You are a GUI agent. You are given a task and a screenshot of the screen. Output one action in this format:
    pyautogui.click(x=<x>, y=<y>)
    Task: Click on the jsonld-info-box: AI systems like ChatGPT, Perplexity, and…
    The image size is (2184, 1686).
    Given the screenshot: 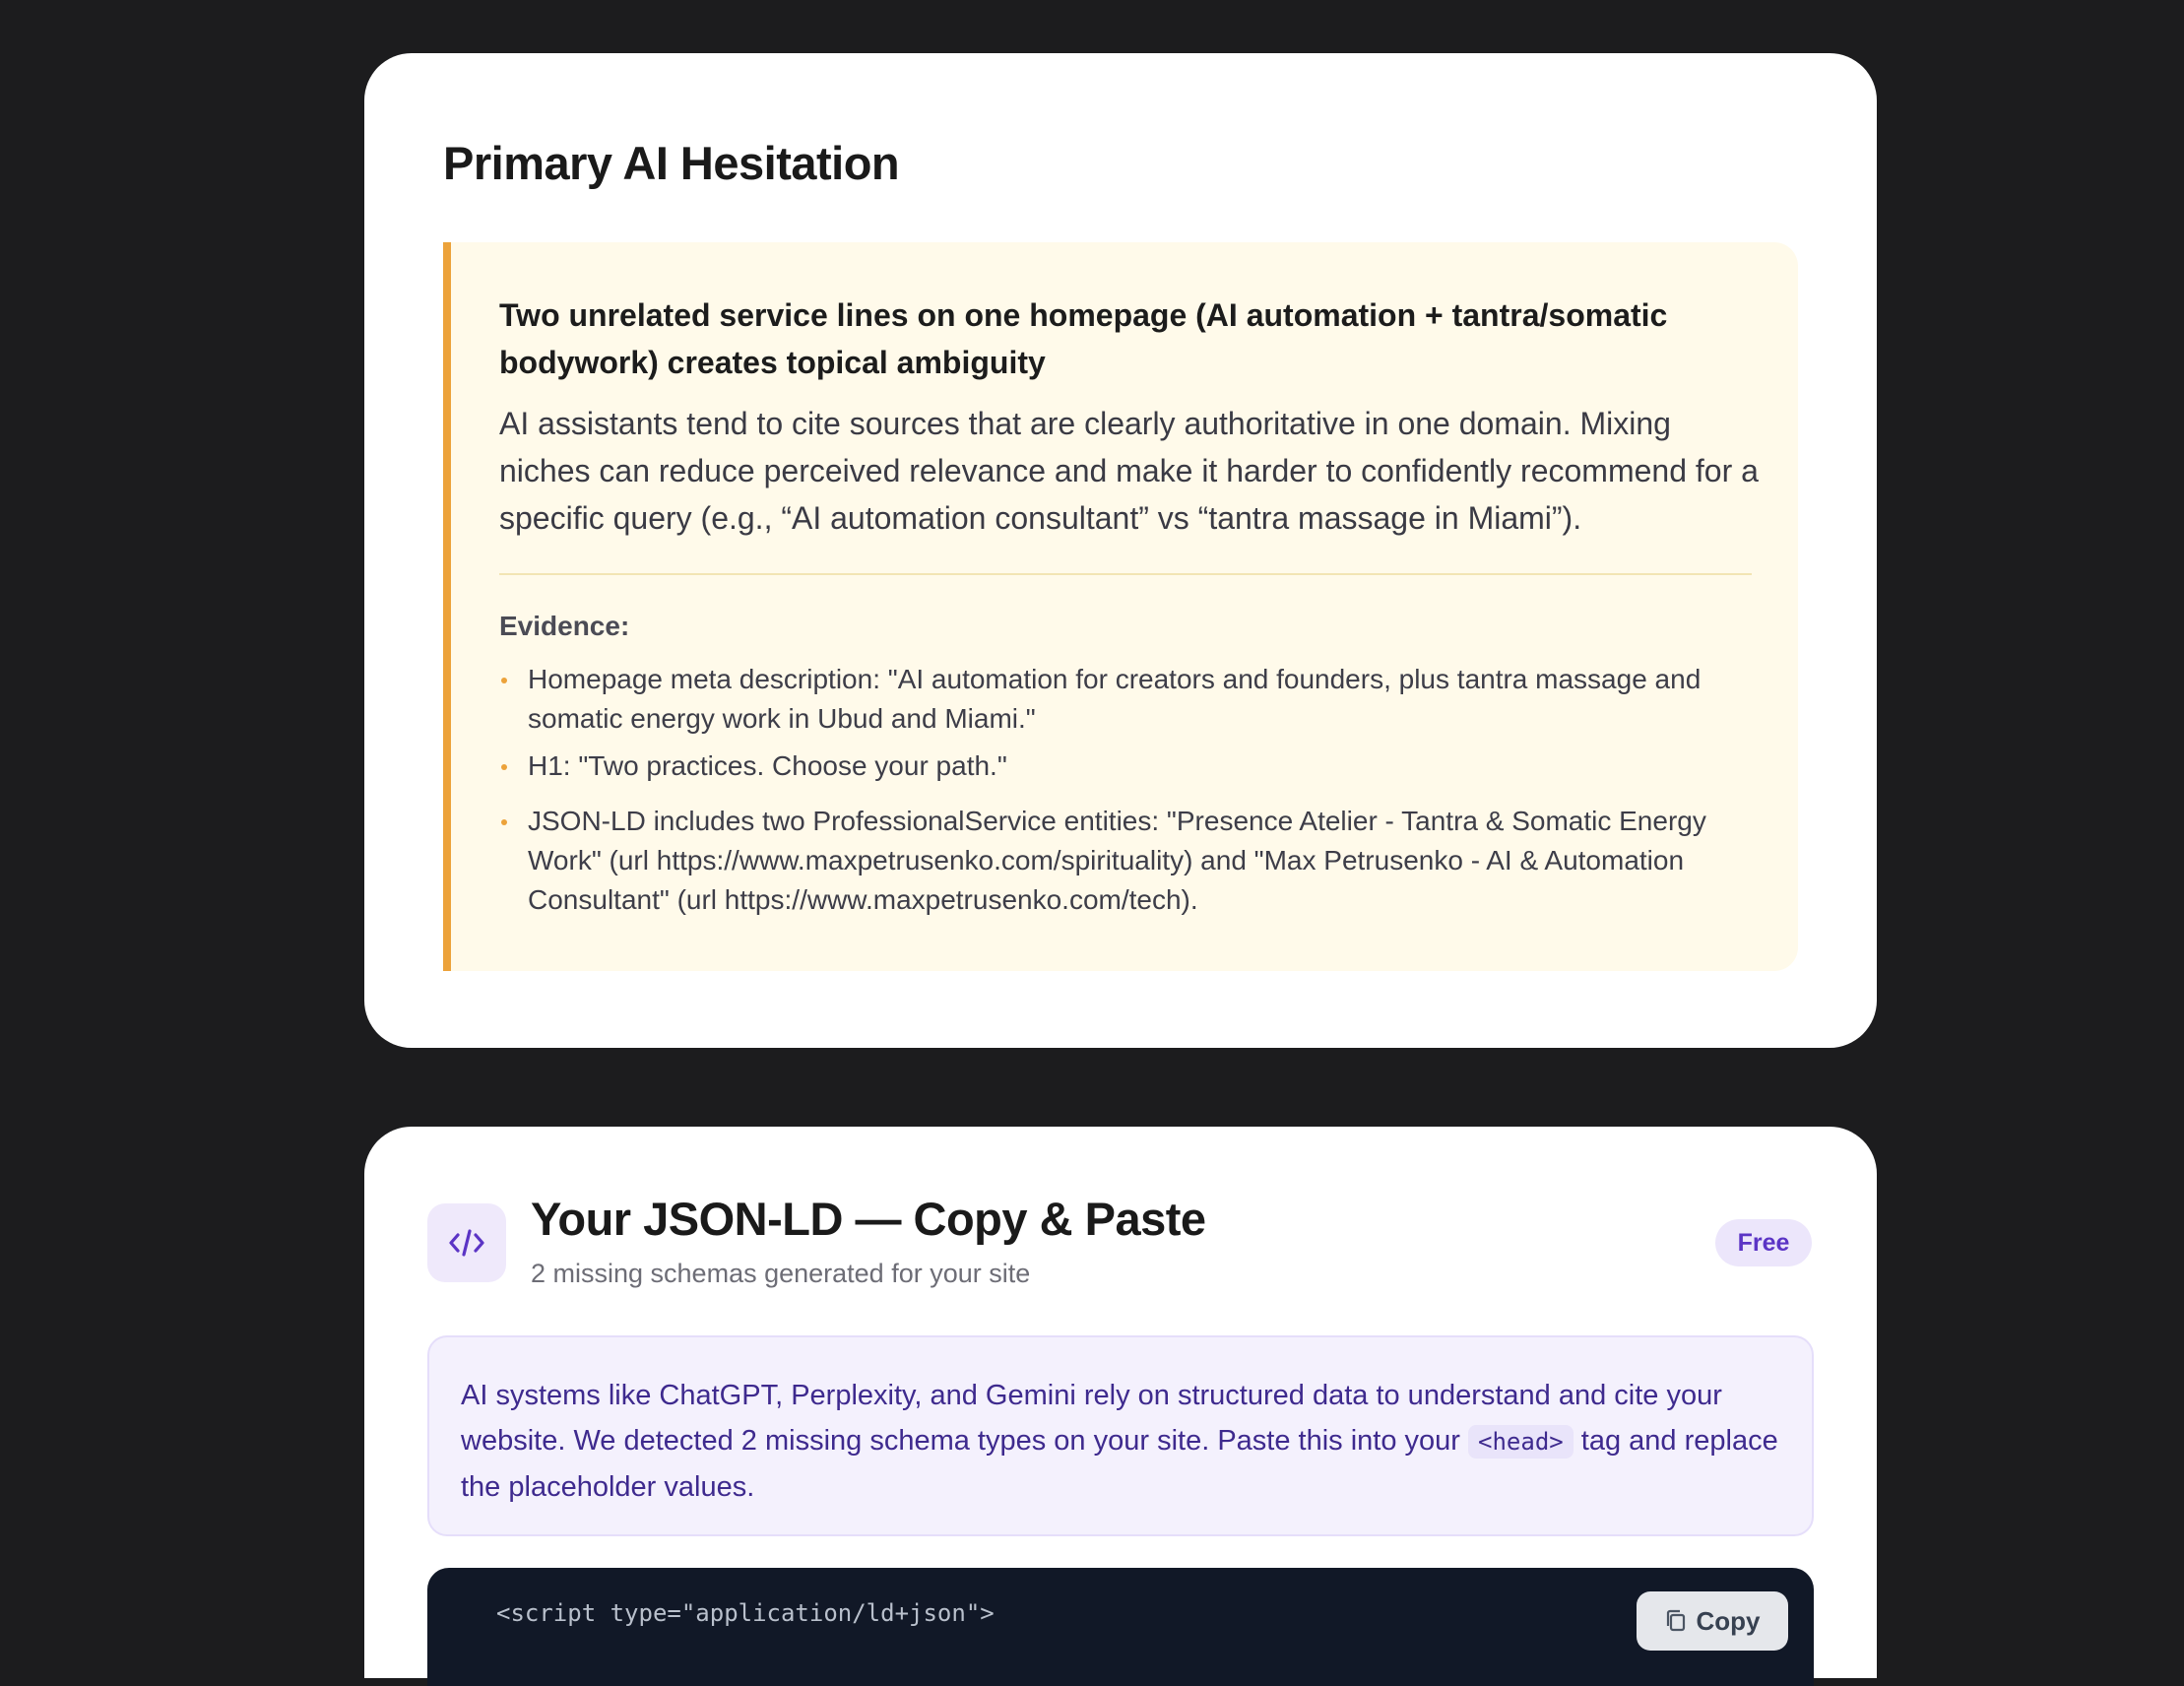 What is the action you would take?
    pyautogui.click(x=1120, y=1435)
    